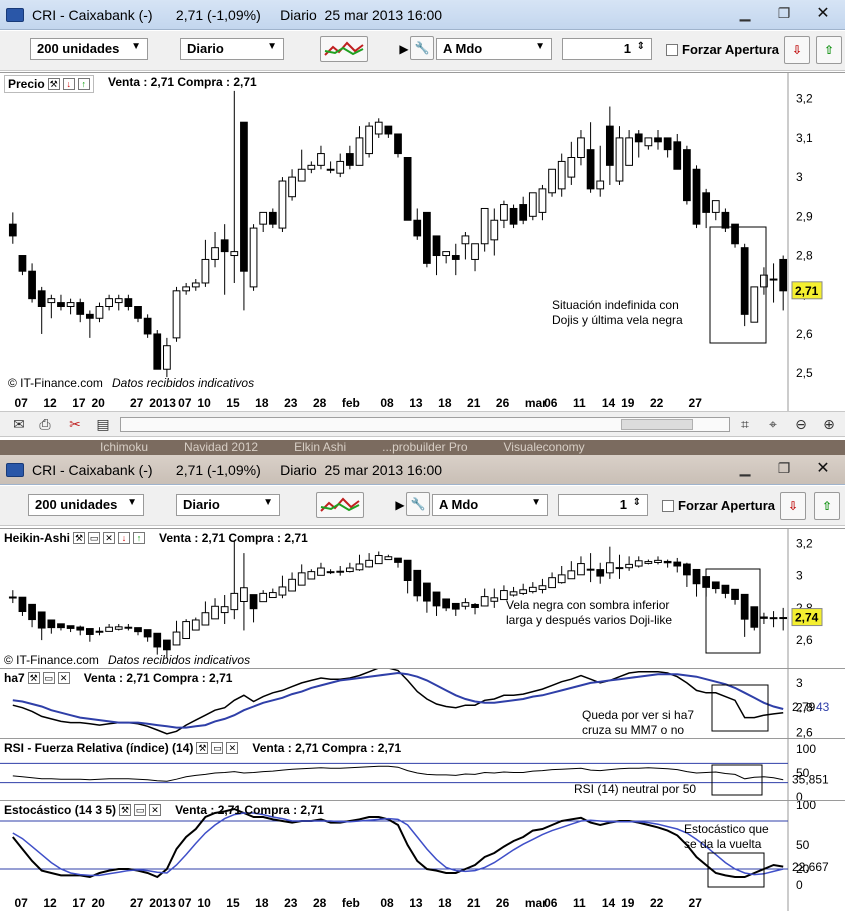 The image size is (845, 911). Describe the element at coordinates (615, 305) in the screenshot. I see `price-annotation: Situación indefinida con` at that location.